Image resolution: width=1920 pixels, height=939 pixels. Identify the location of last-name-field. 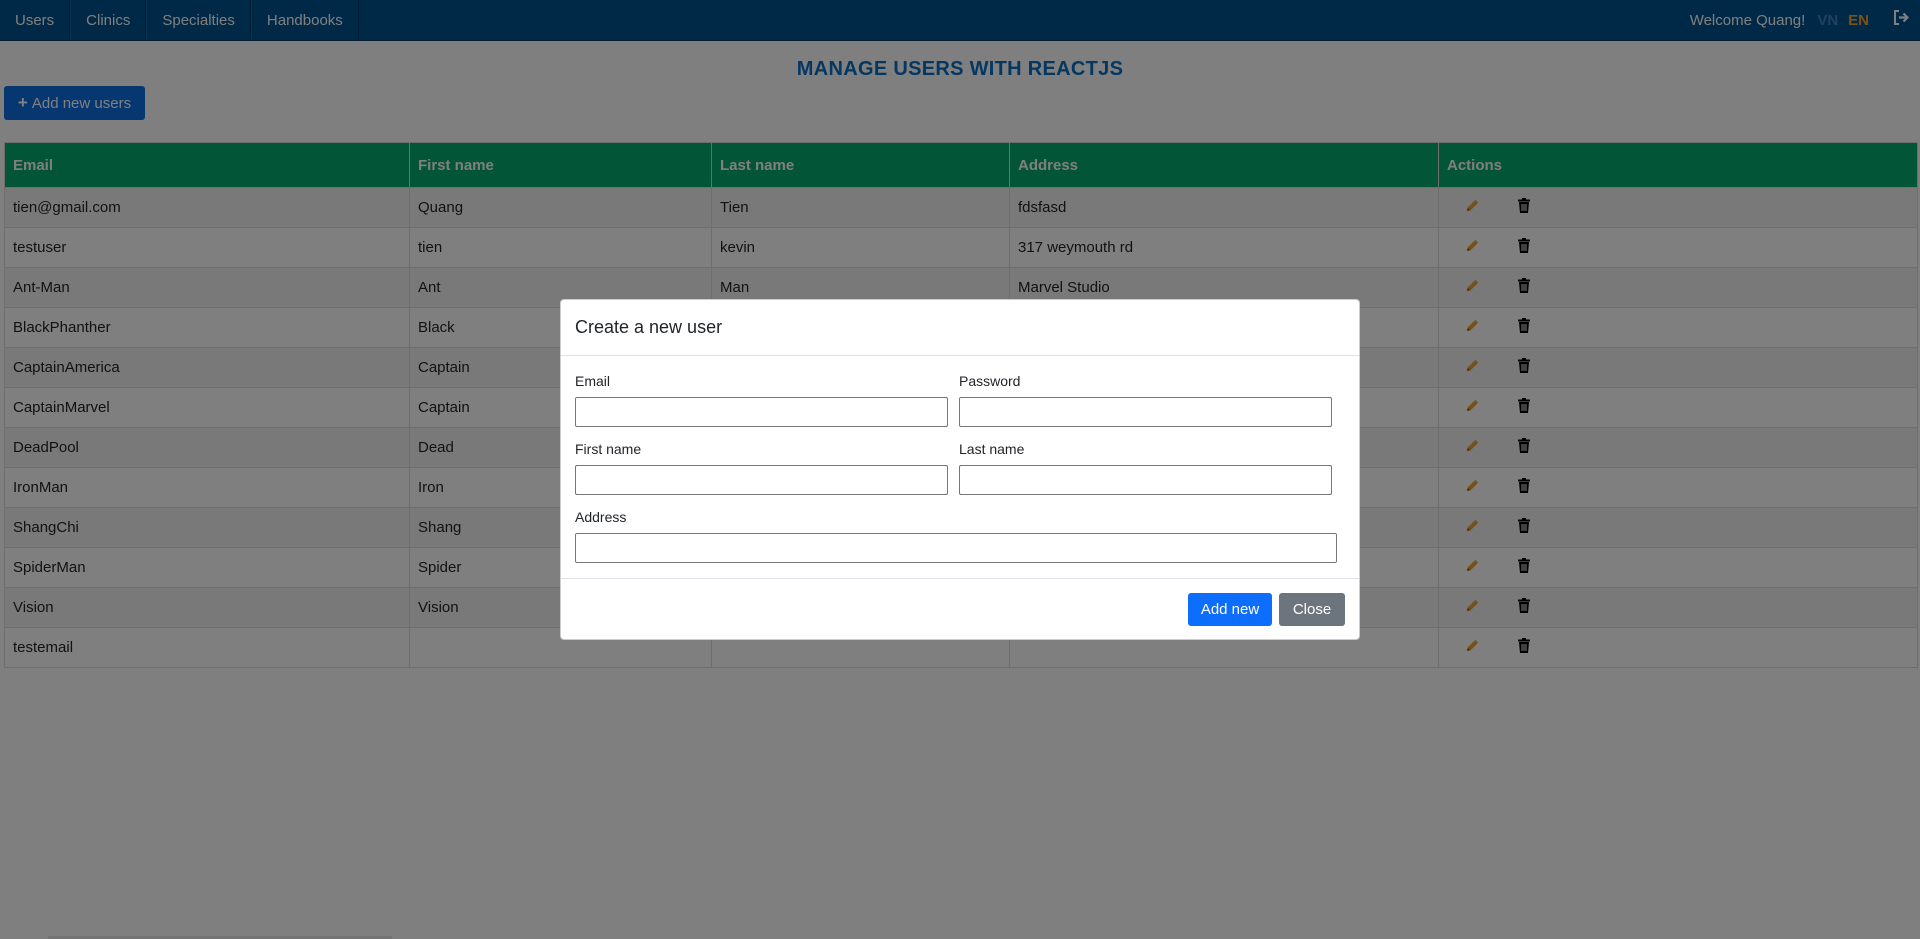
(1145, 480).